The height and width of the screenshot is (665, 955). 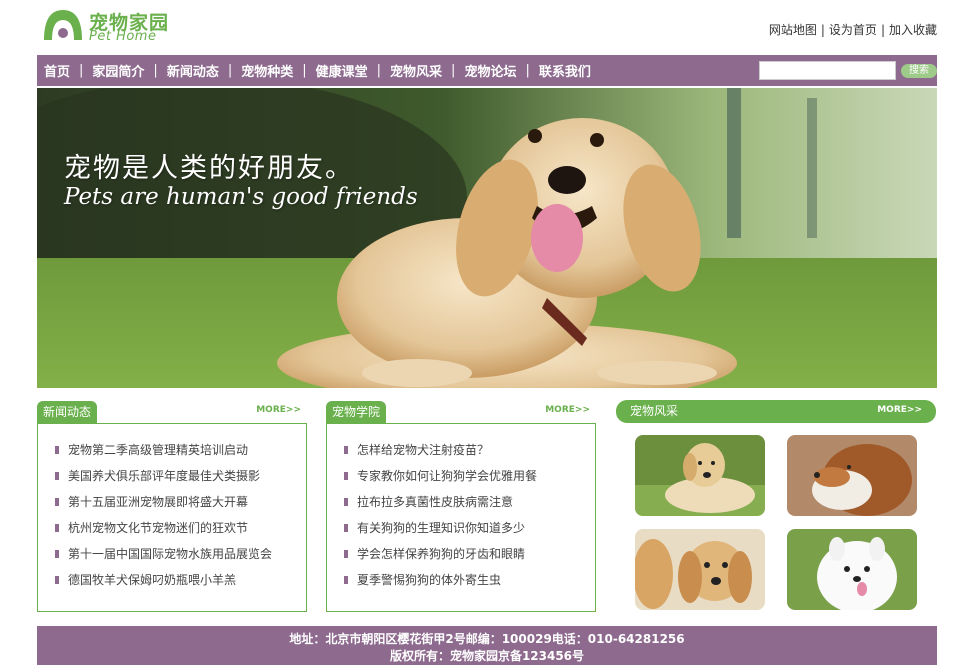 I want to click on footer-address: 地址：北京市朝阳区樱花街甲2号邮编：100029电话：010-64281256, so click(x=487, y=639).